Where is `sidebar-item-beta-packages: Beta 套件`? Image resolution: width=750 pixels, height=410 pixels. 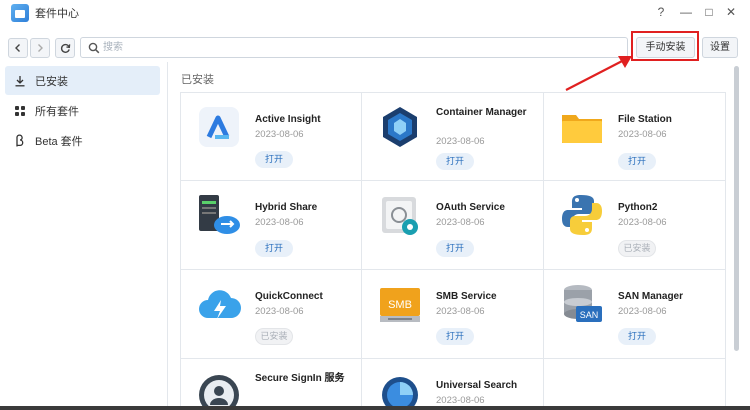 sidebar-item-beta-packages: Beta 套件 is located at coordinates (82, 140).